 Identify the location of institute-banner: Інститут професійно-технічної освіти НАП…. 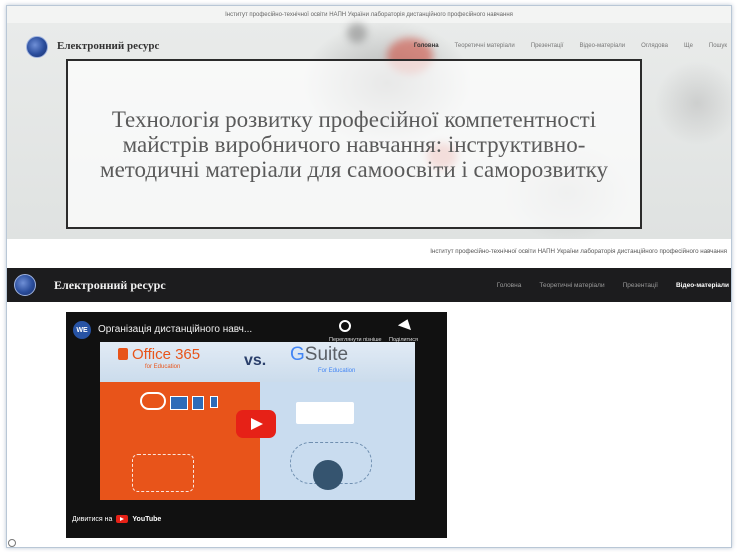
(369, 251).